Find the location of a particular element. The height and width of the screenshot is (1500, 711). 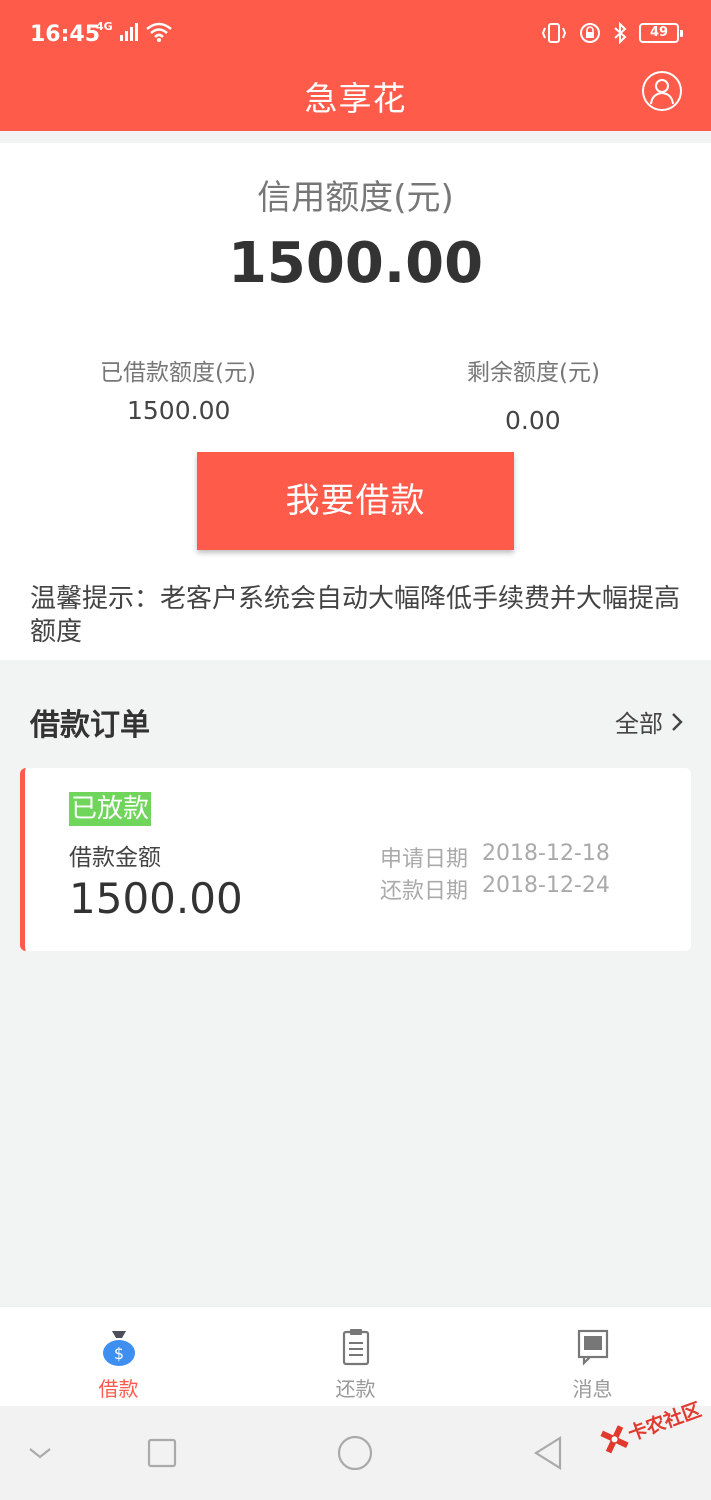

recent-apps-button is located at coordinates (162, 1453).